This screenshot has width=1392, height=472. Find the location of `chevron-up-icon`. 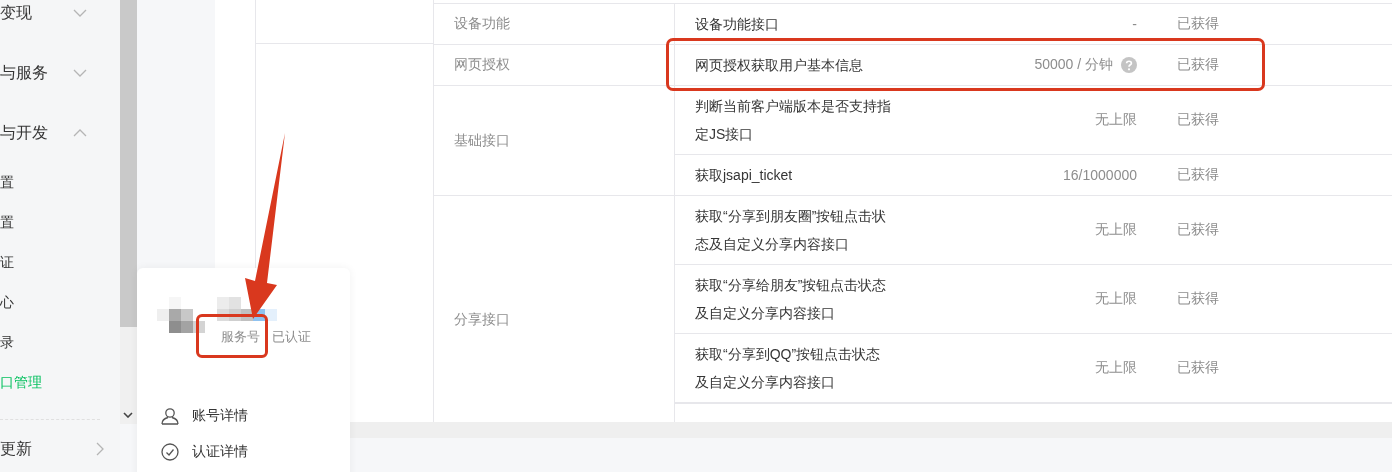

chevron-up-icon is located at coordinates (80, 133).